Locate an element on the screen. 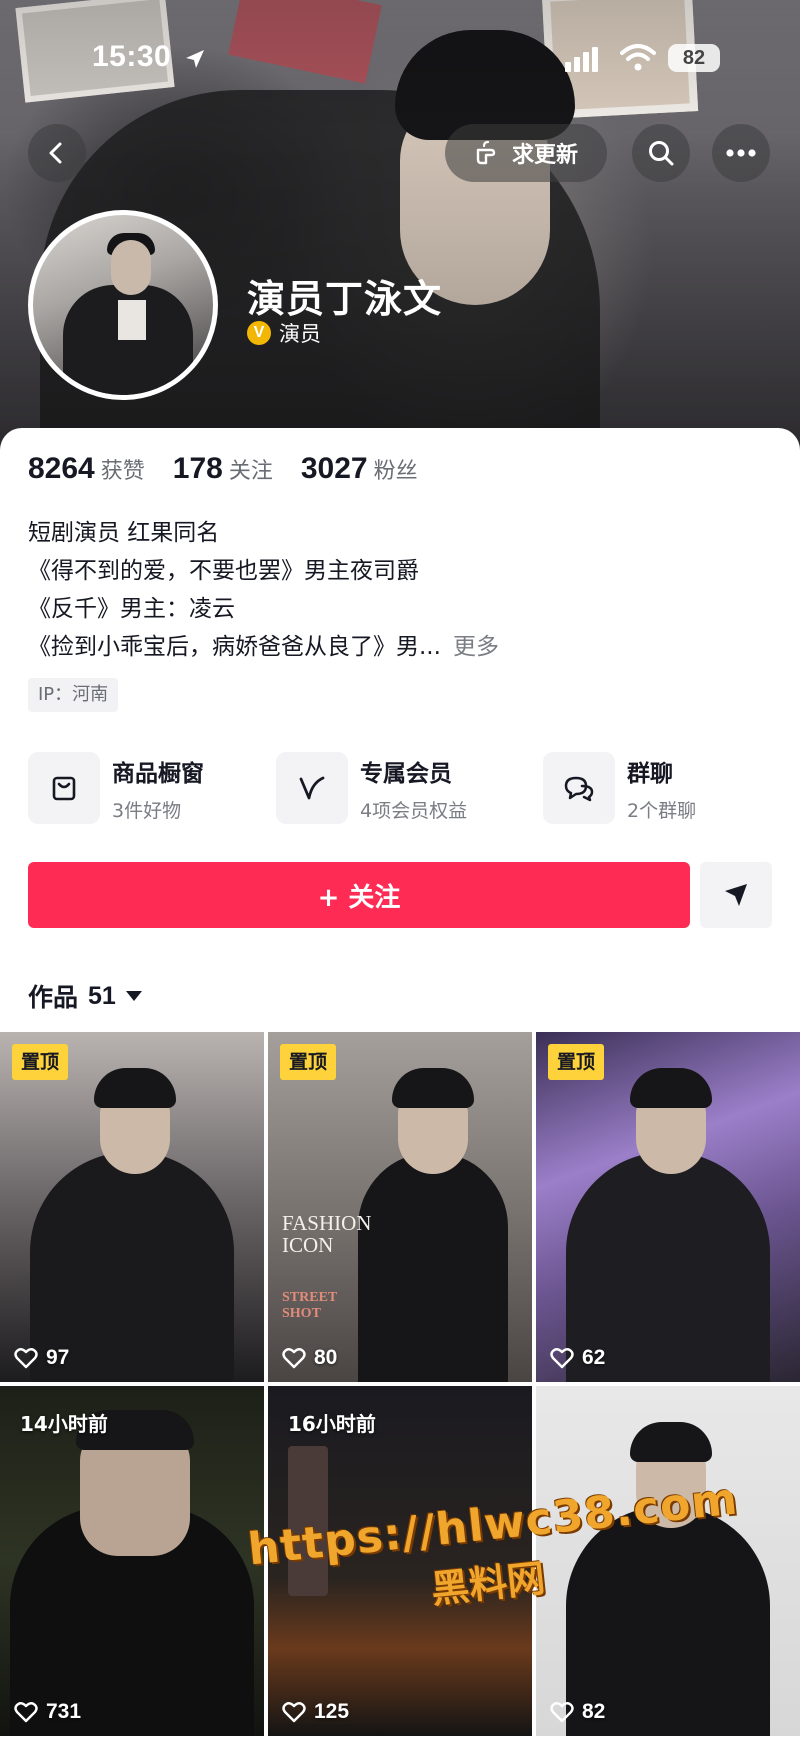 This screenshot has width=800, height=1739. bio-line-last: 《捡到小乖宝后，病娇爸爸从良了》男... 更多 is located at coordinates (263, 647).